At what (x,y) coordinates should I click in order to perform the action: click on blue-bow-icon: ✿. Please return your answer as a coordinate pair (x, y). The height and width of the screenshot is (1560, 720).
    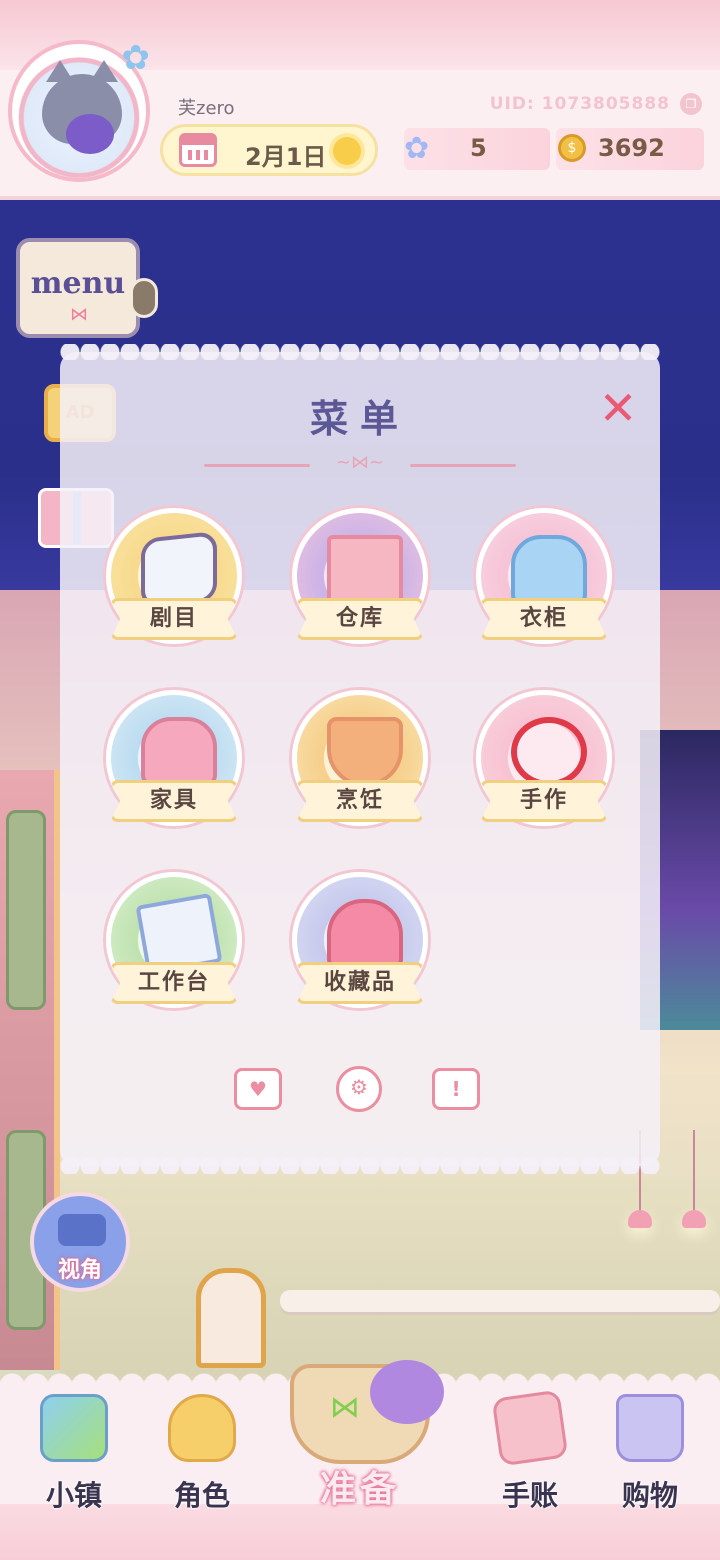
    Looking at the image, I should click on (136, 58).